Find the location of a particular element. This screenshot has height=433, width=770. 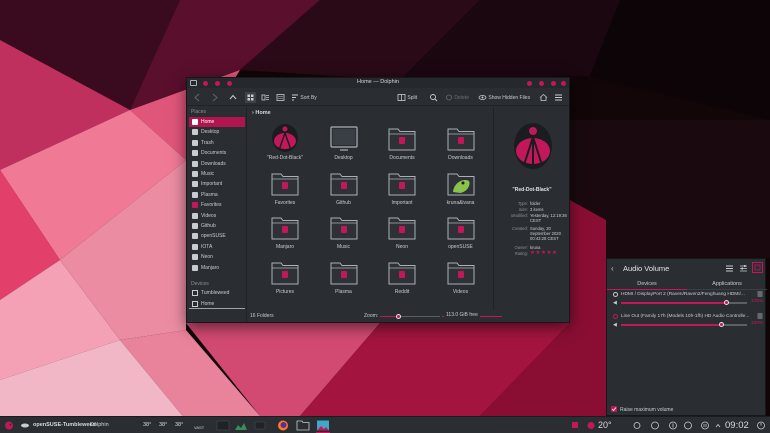

window-menu-icon is located at coordinates (25, 425).